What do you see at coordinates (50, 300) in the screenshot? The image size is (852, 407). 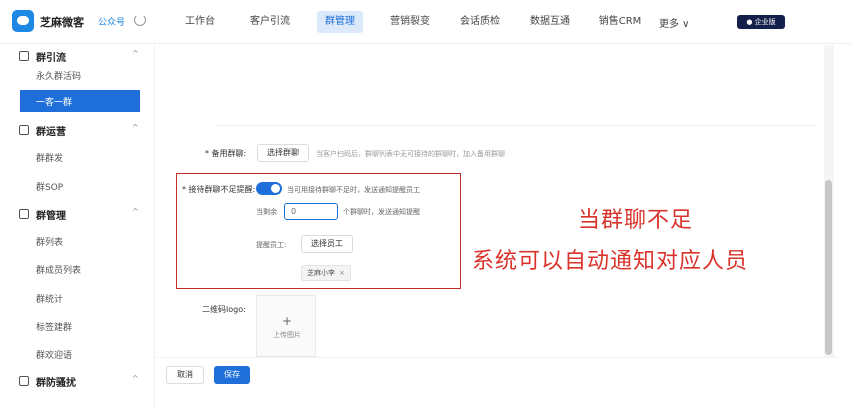 I see `sidebar-item-label: 群统计` at bounding box center [50, 300].